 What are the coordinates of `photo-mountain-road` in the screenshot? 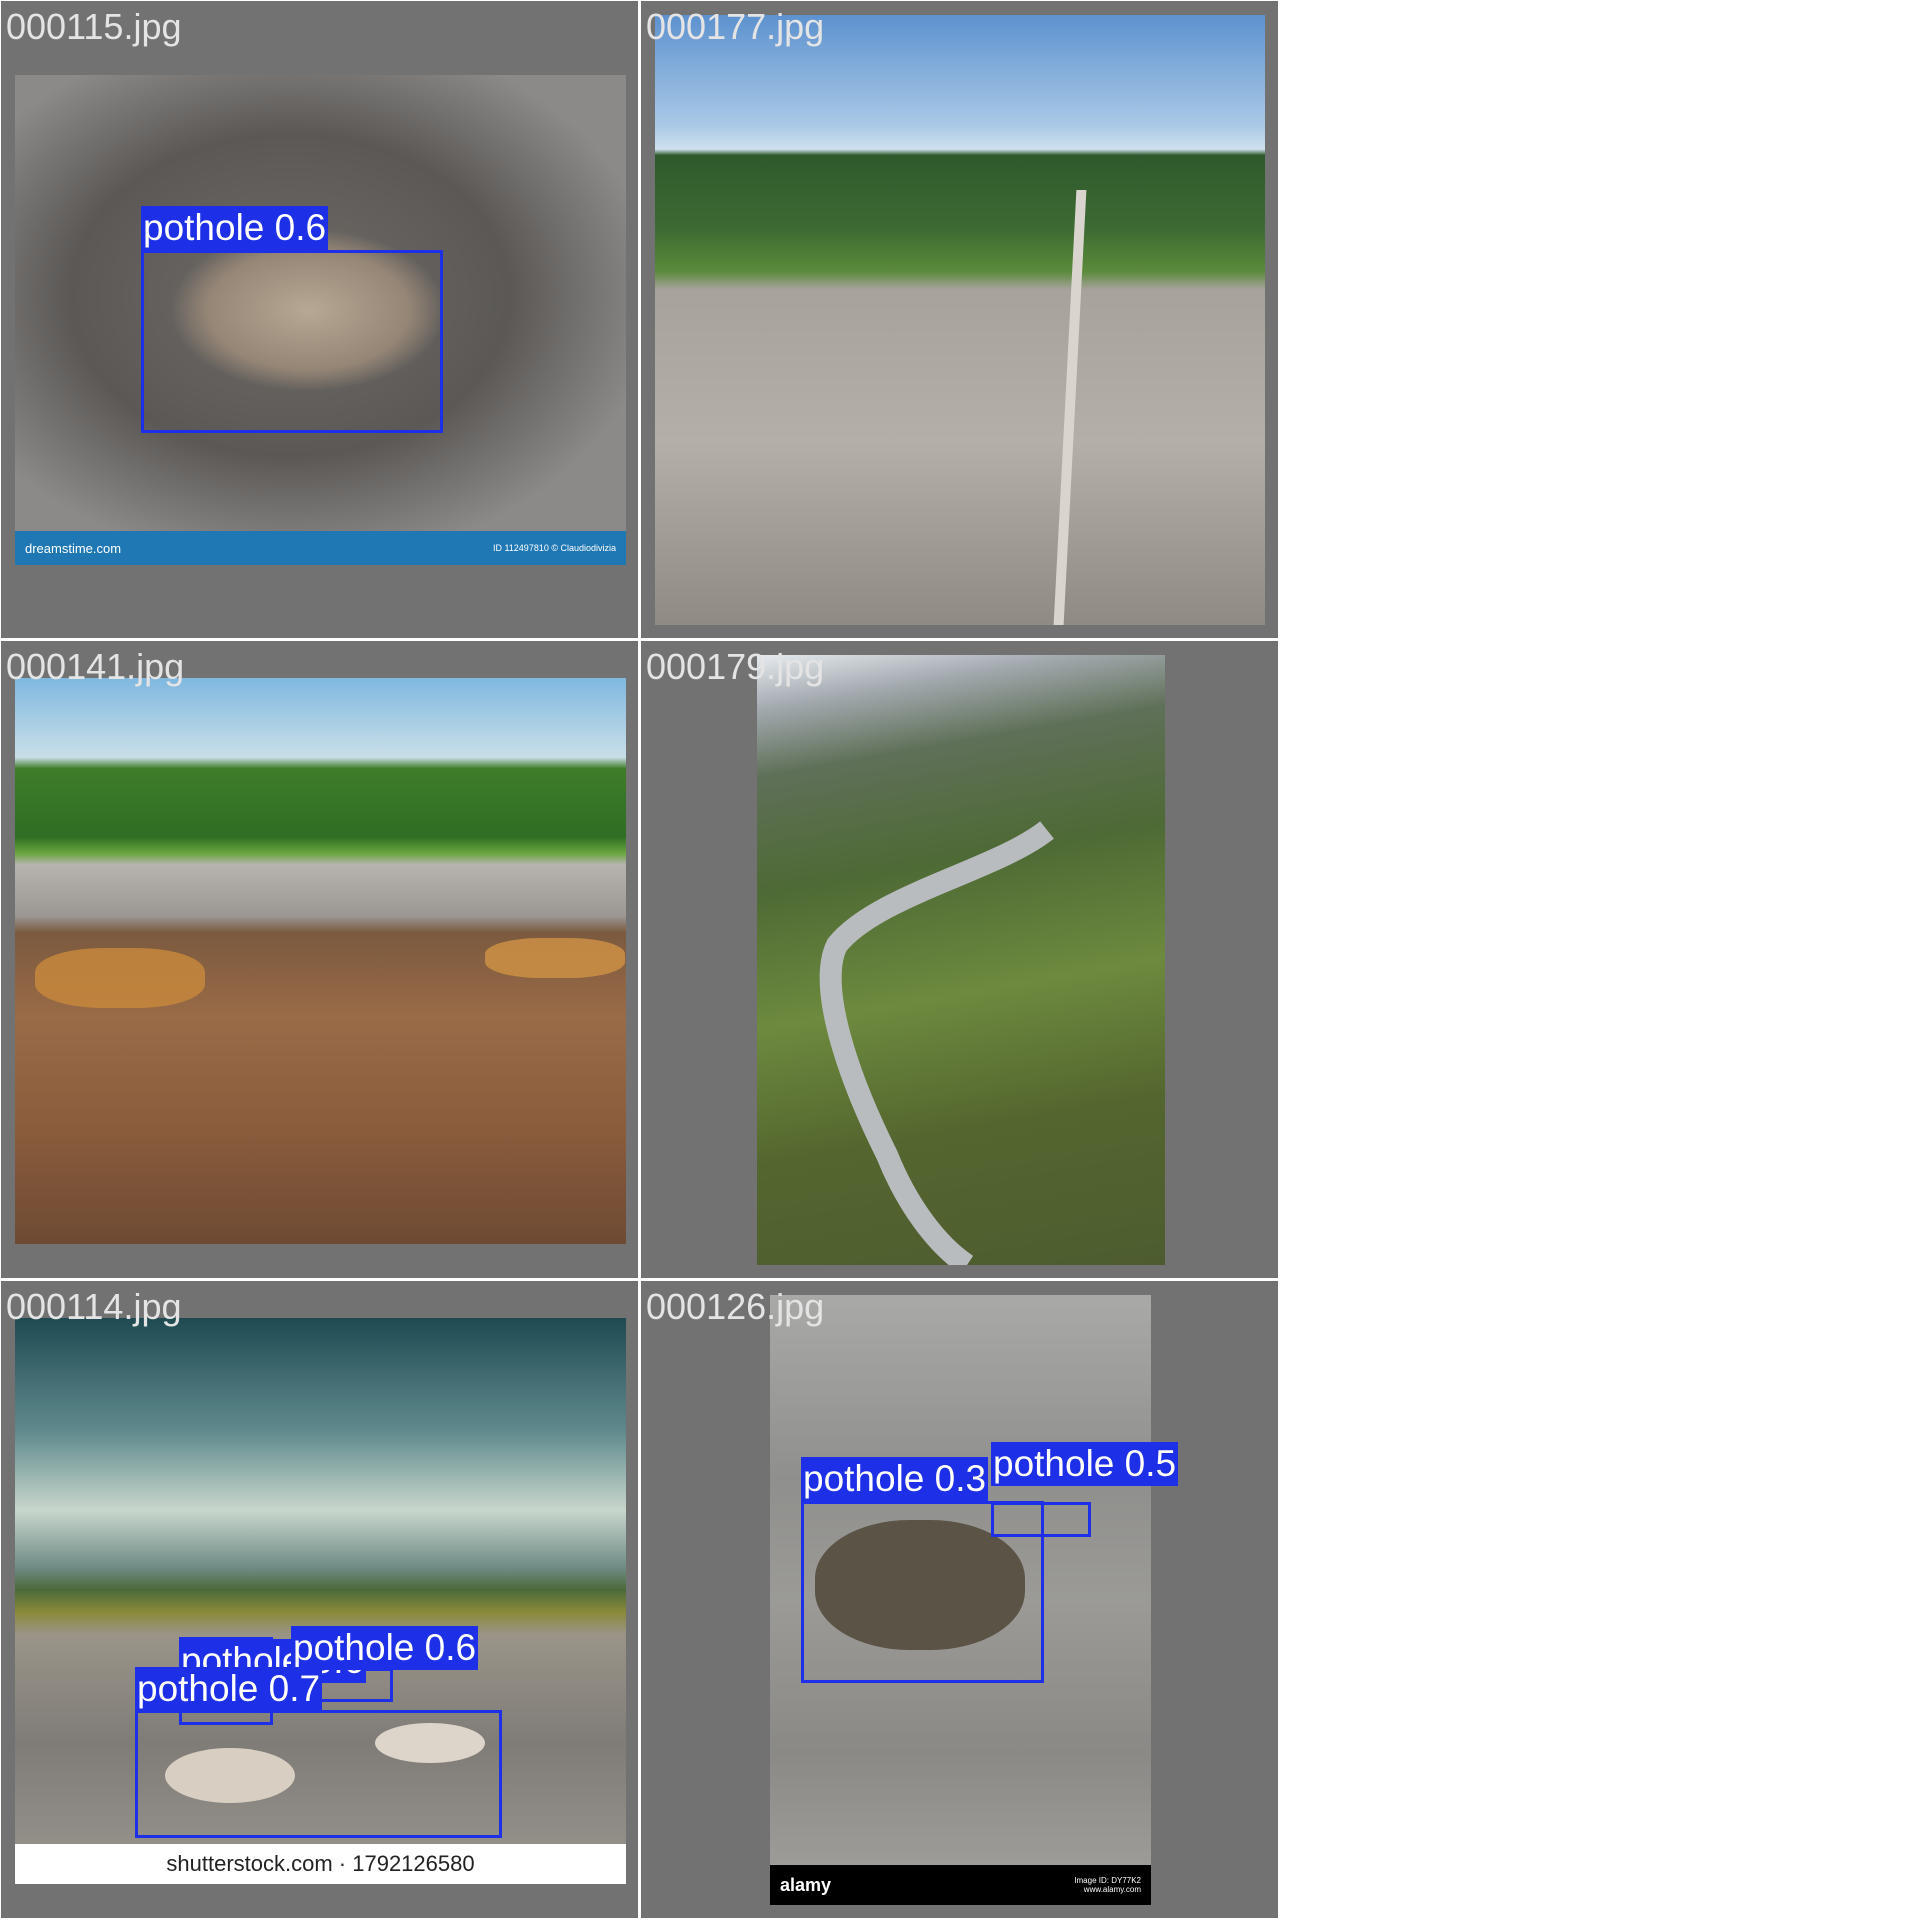 It's located at (961, 960).